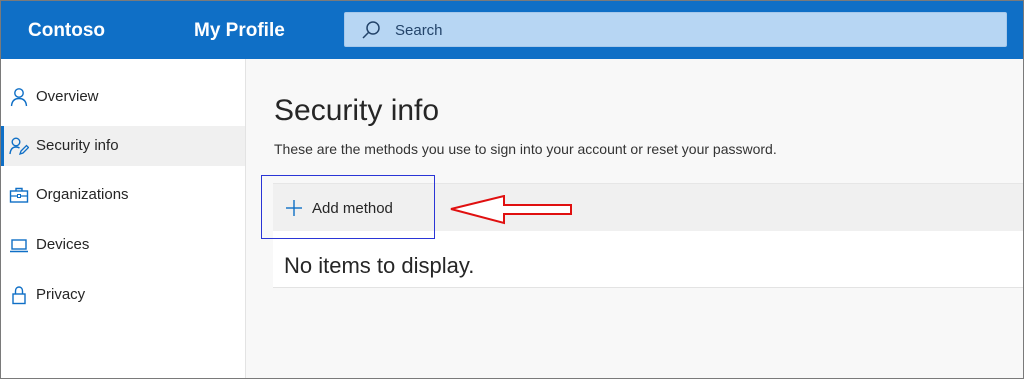 The height and width of the screenshot is (379, 1024). I want to click on person-icon, so click(19, 97).